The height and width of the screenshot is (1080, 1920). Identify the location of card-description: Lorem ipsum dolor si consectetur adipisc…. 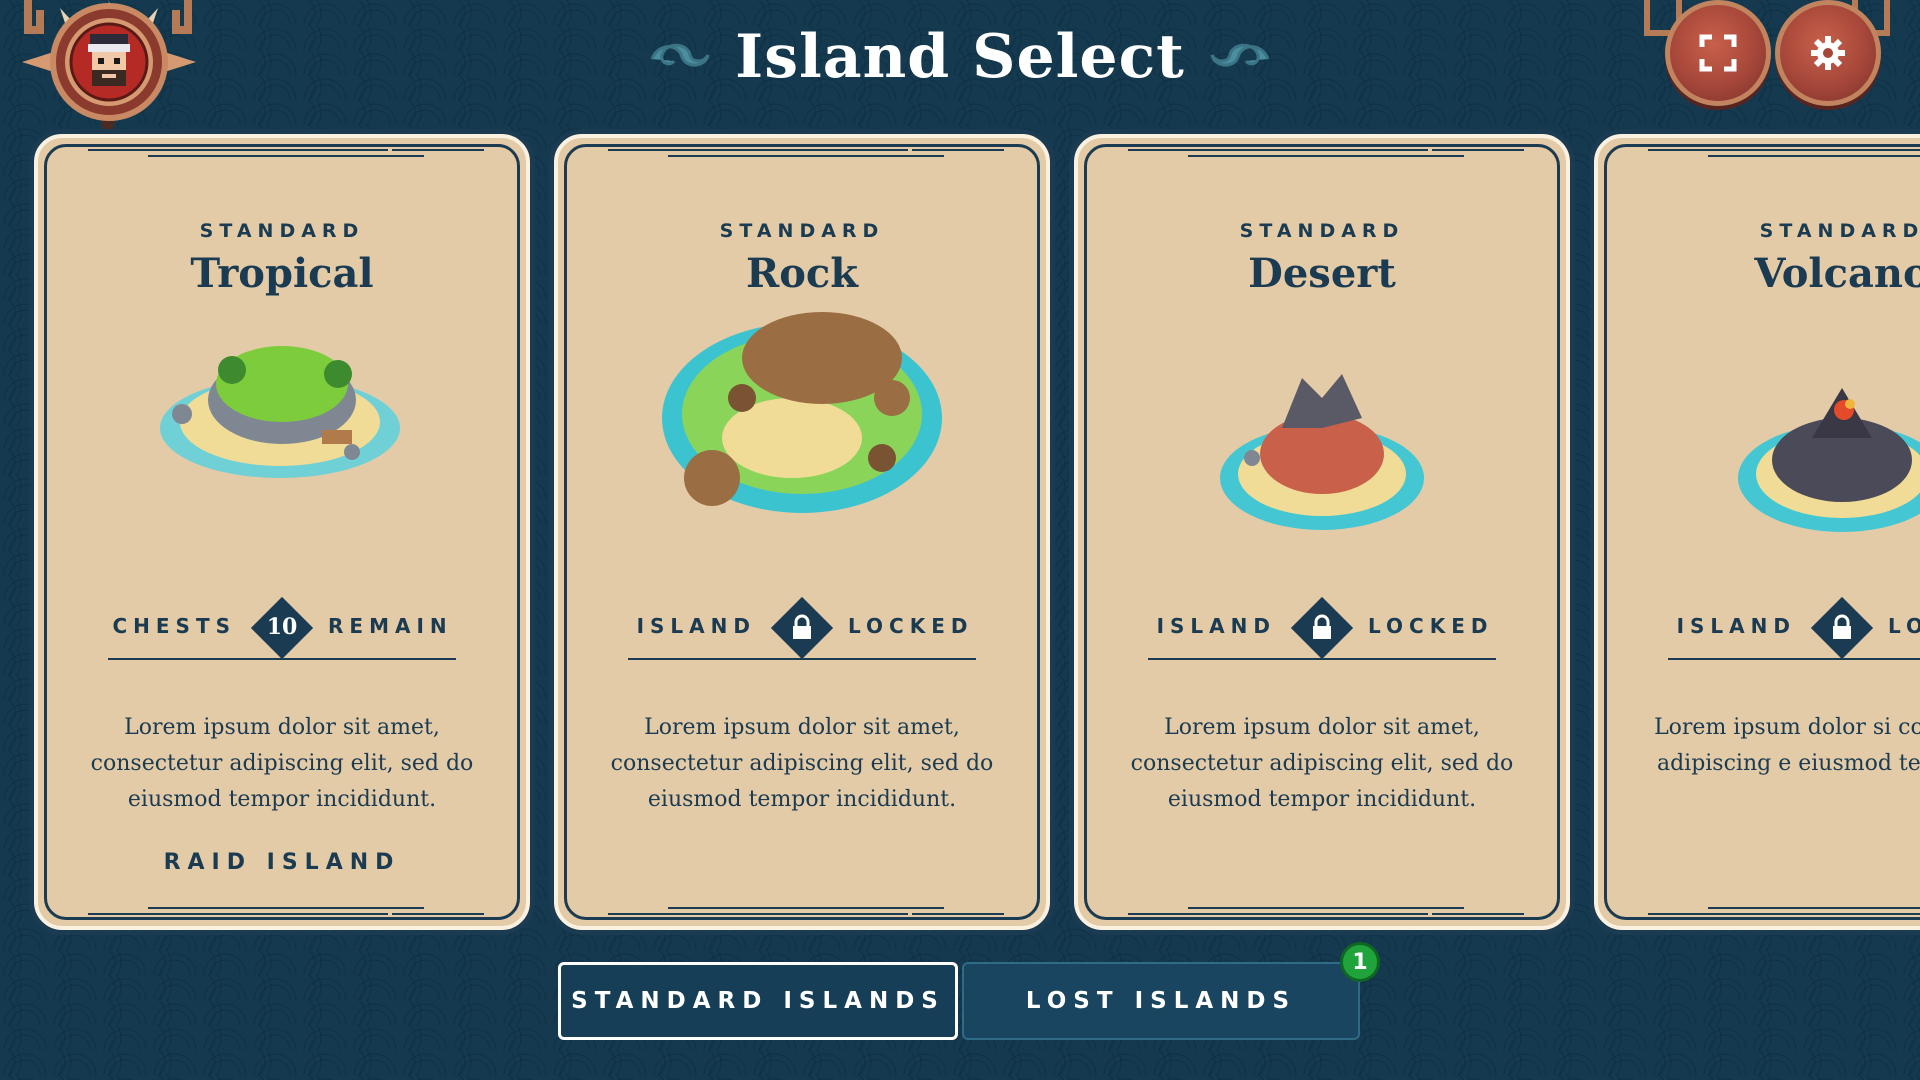
(1787, 745).